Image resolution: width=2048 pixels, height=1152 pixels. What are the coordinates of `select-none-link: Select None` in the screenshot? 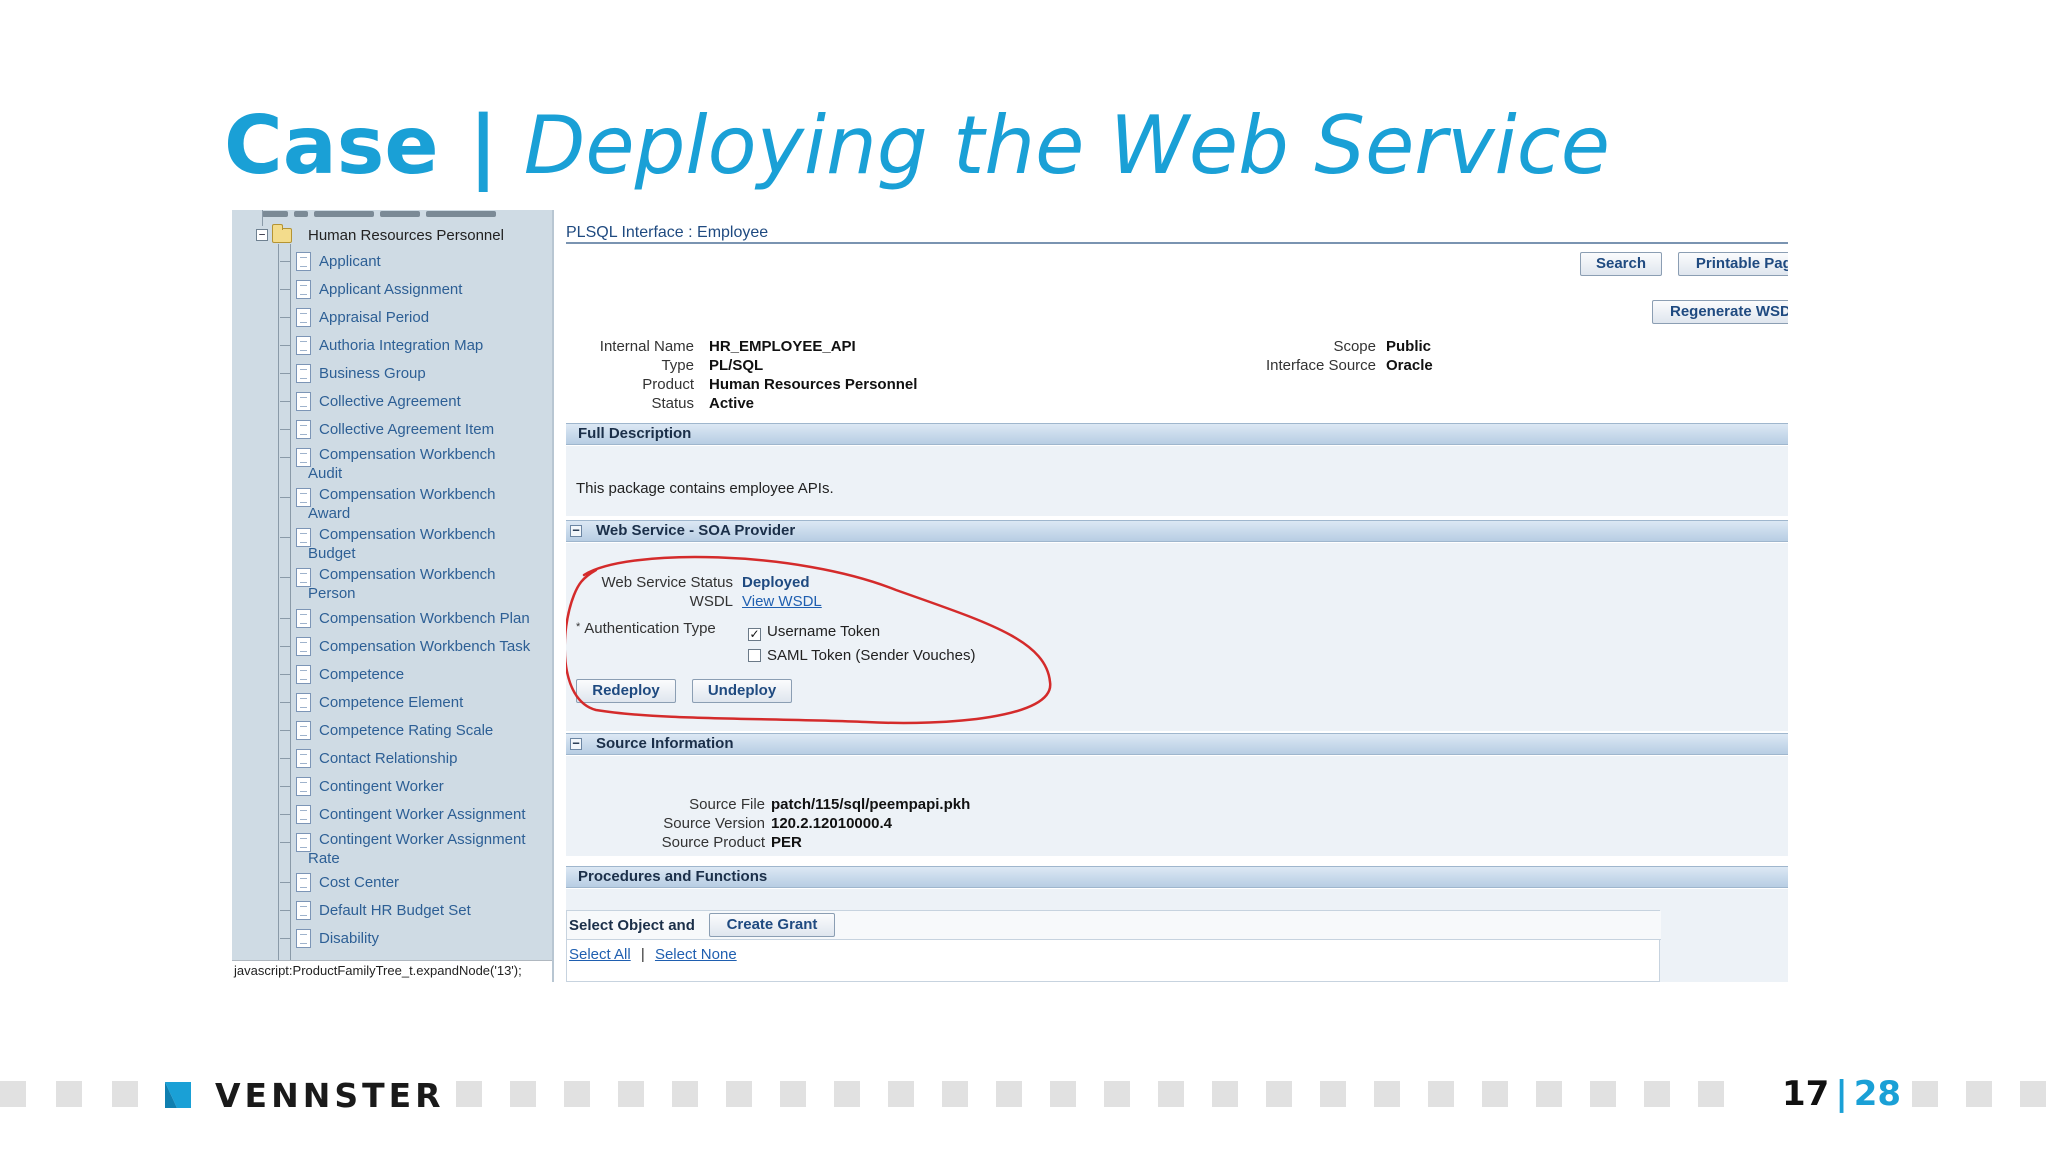 It's located at (696, 954).